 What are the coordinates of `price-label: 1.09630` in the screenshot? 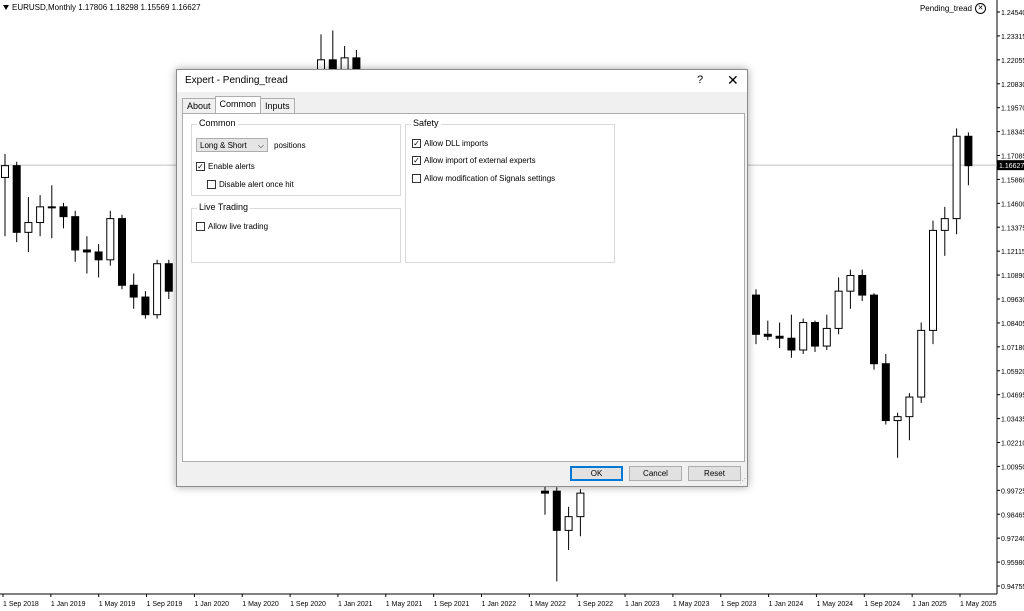 It's located at (1012, 300).